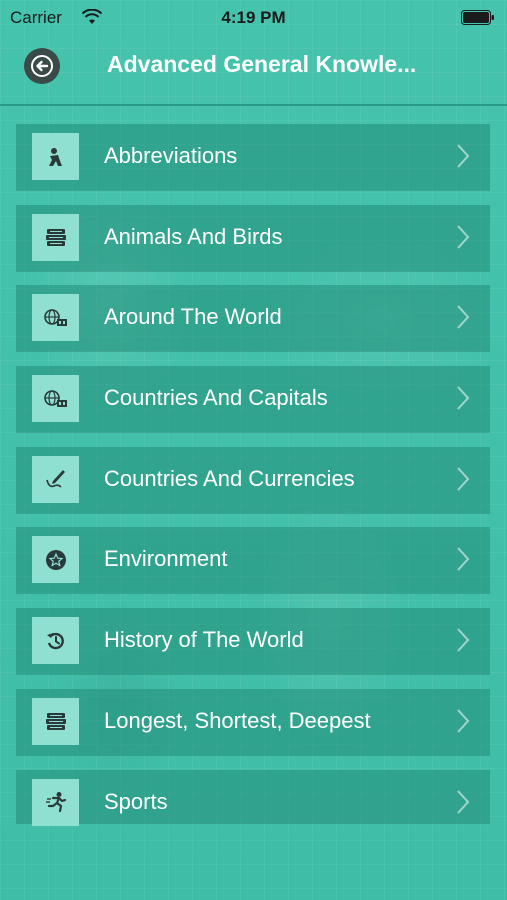 The image size is (507, 900). Describe the element at coordinates (166, 559) in the screenshot. I see `list-item-label: Environment` at that location.